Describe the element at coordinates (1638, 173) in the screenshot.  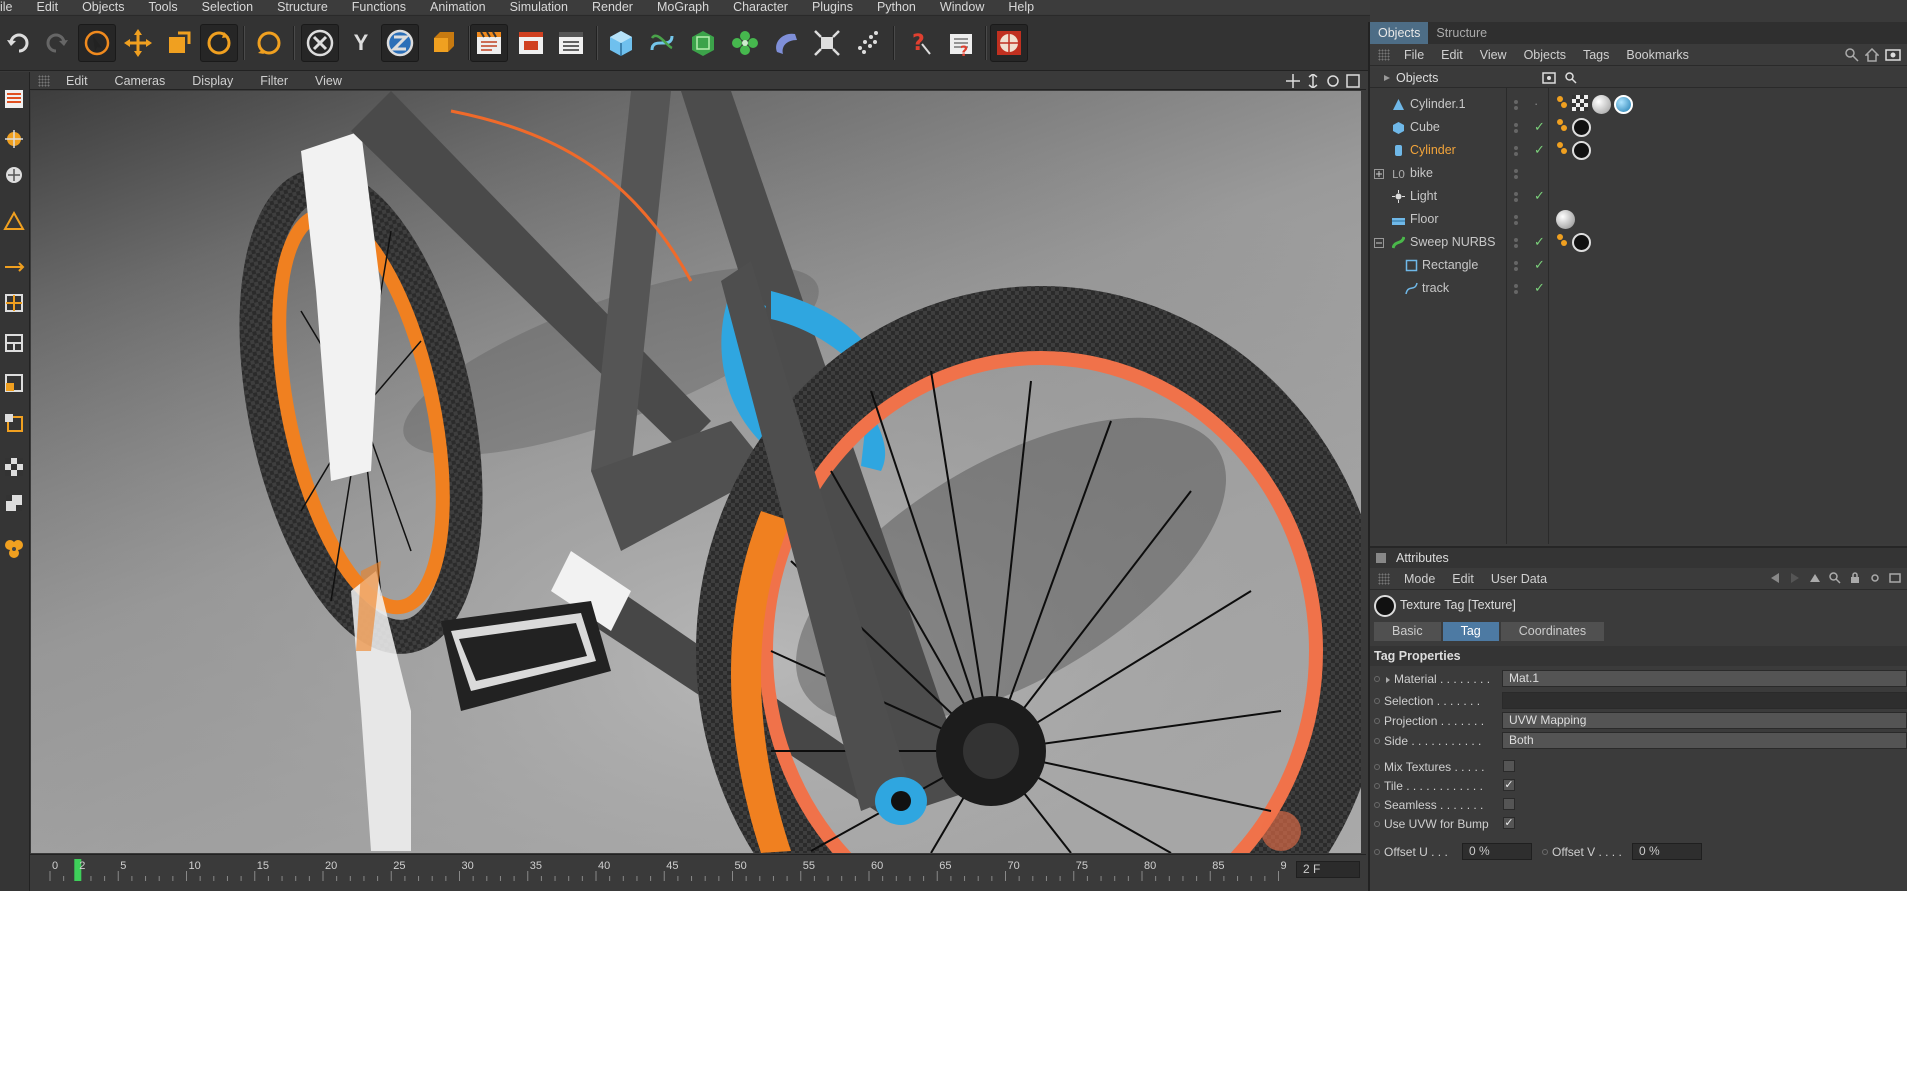
I see `object-row-bike: L0 bike` at that location.